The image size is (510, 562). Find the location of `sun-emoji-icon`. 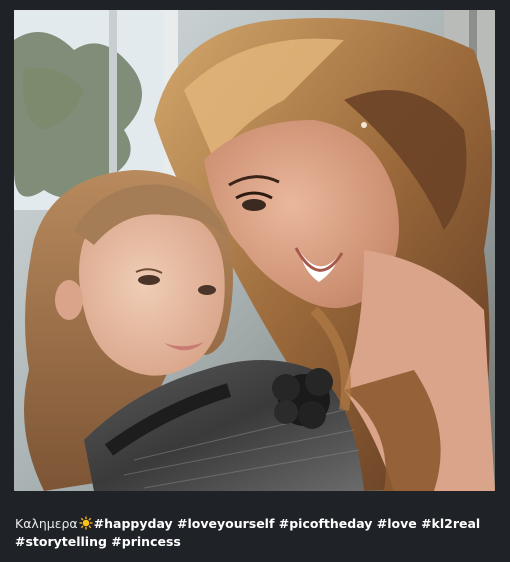

sun-emoji-icon is located at coordinates (86, 523).